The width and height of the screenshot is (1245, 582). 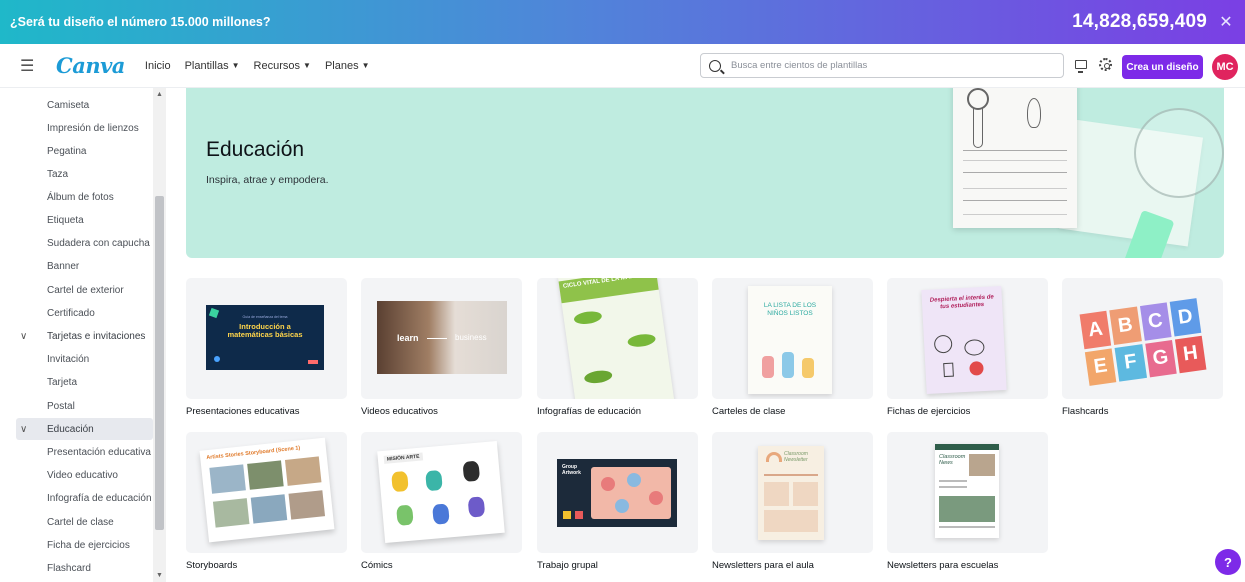 What do you see at coordinates (1228, 562) in the screenshot?
I see `help-button: ?` at bounding box center [1228, 562].